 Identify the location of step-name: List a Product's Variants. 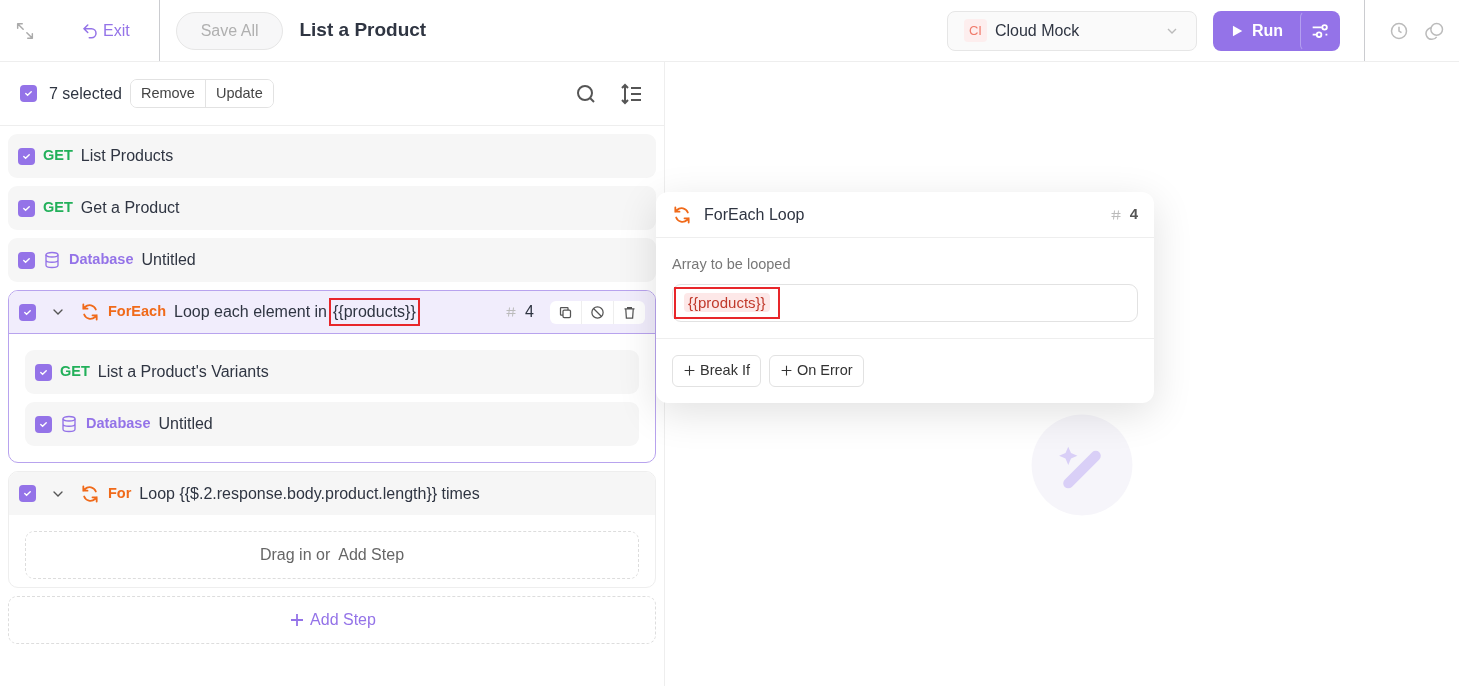
(183, 372).